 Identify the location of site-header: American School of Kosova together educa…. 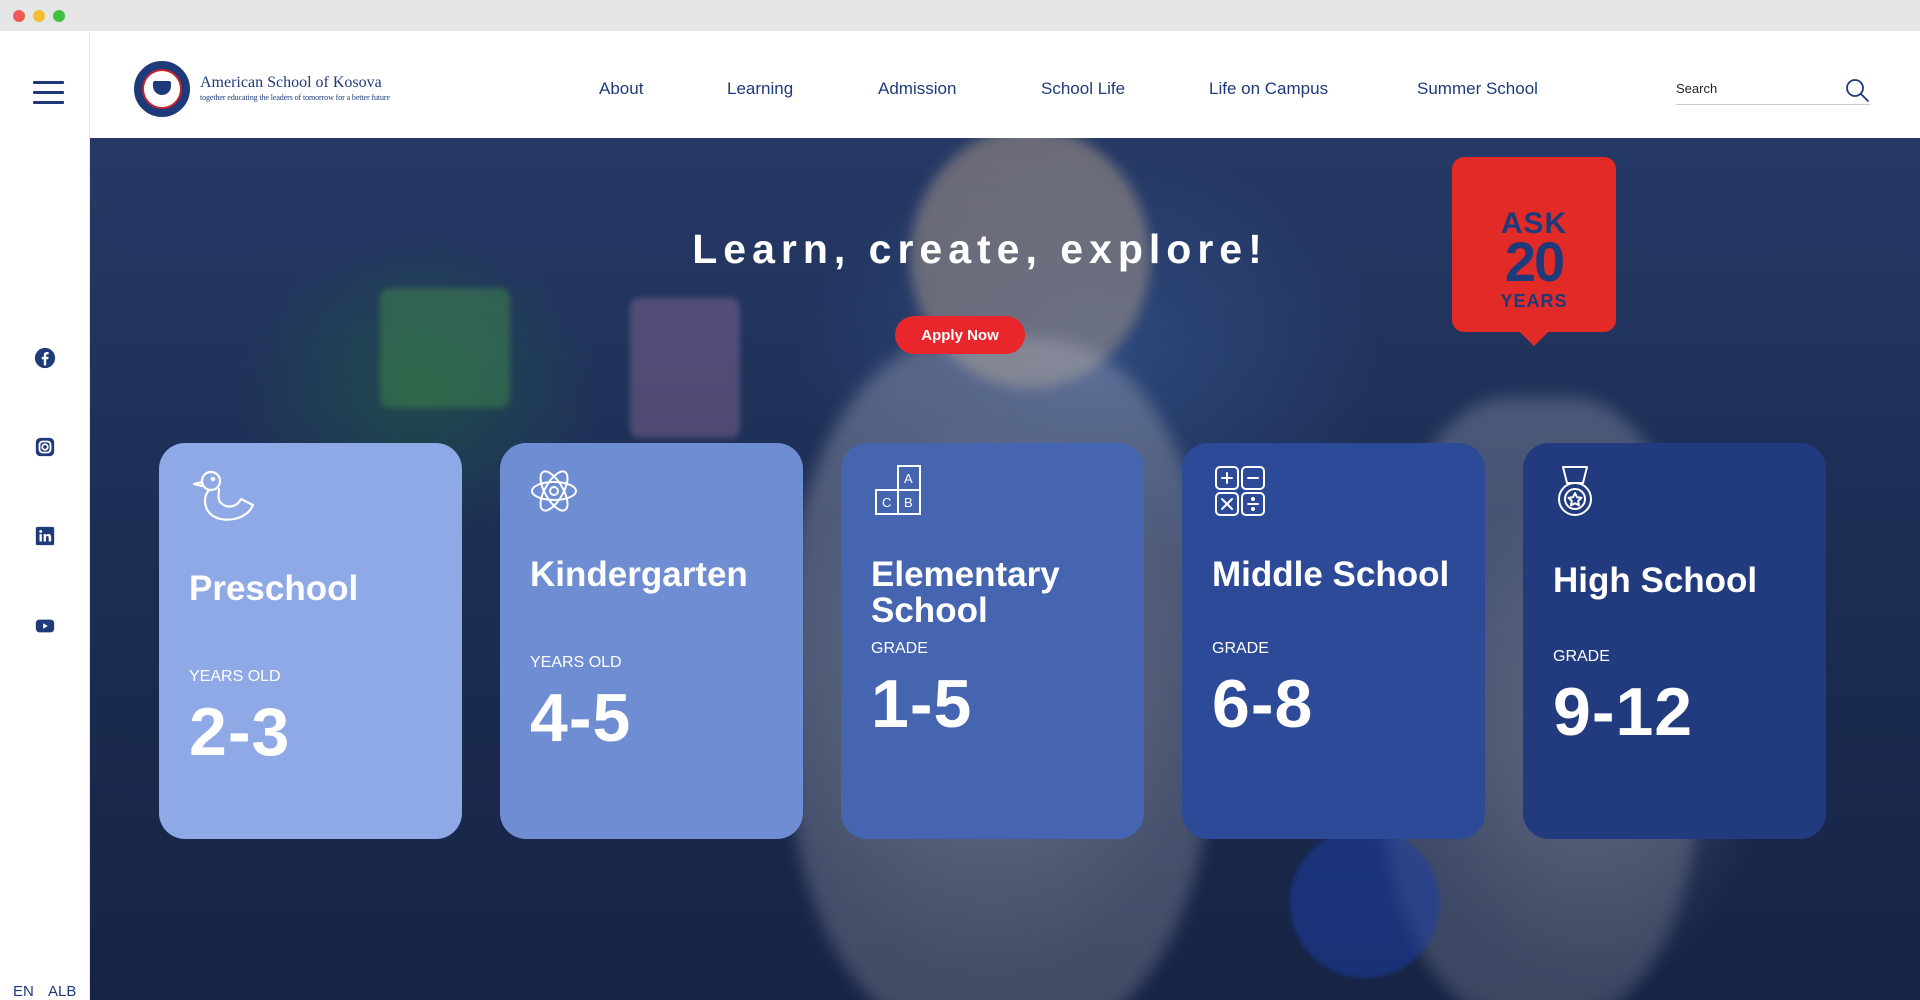
(1005, 84).